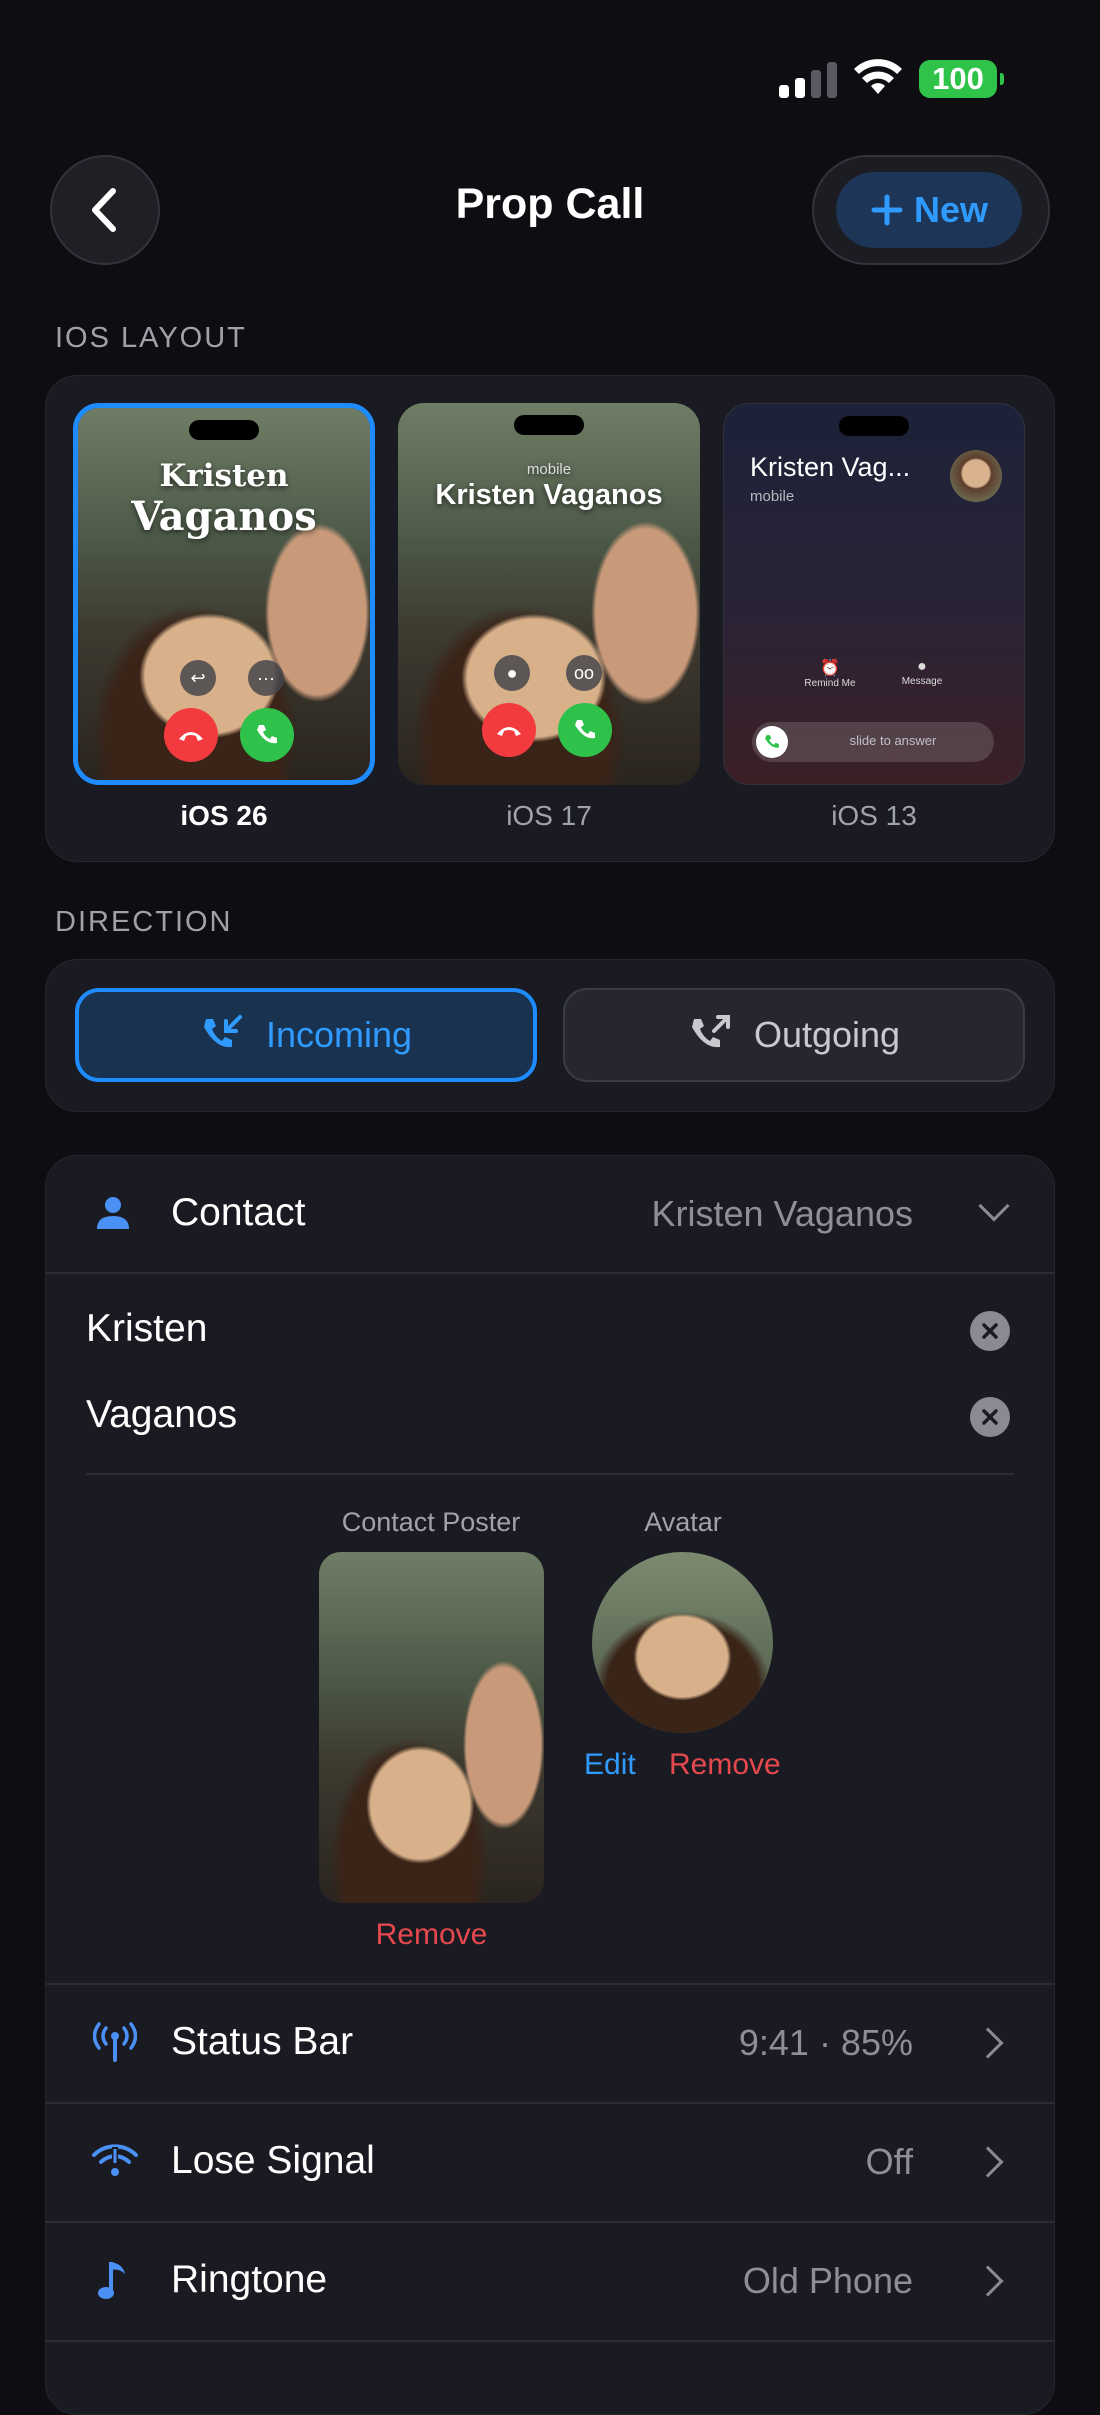  What do you see at coordinates (951, 209) in the screenshot?
I see `new-button-label: New` at bounding box center [951, 209].